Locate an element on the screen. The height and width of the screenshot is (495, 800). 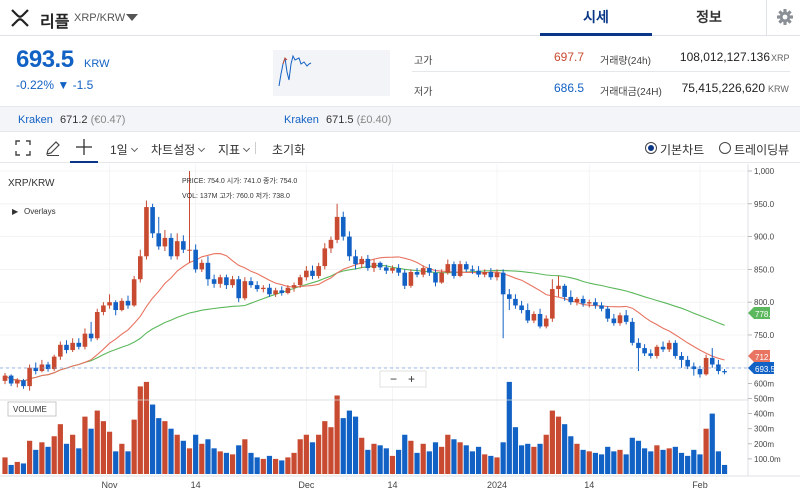
zoom-in-button: + is located at coordinates (411, 379).